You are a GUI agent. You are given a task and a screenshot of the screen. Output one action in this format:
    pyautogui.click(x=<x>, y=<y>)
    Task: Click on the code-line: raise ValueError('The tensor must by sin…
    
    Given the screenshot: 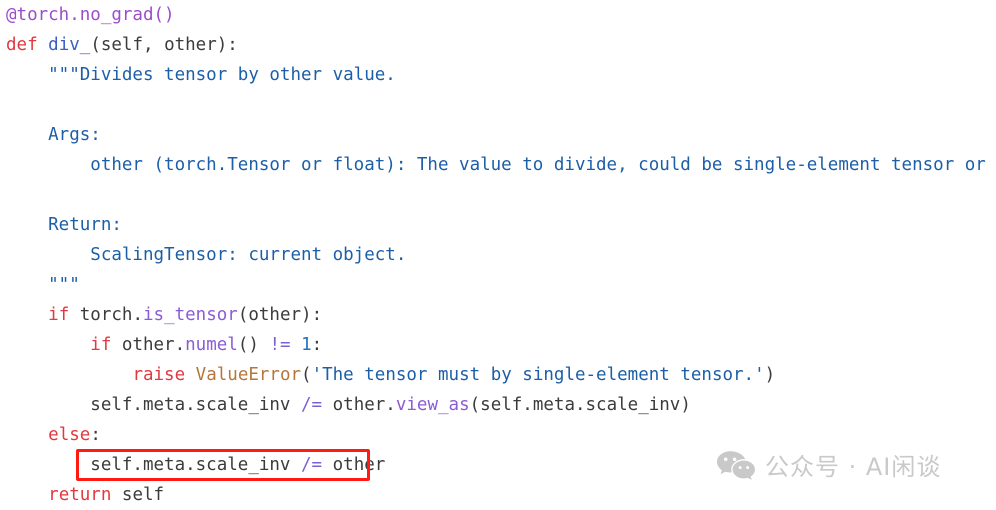 What is the action you would take?
    pyautogui.click(x=498, y=375)
    